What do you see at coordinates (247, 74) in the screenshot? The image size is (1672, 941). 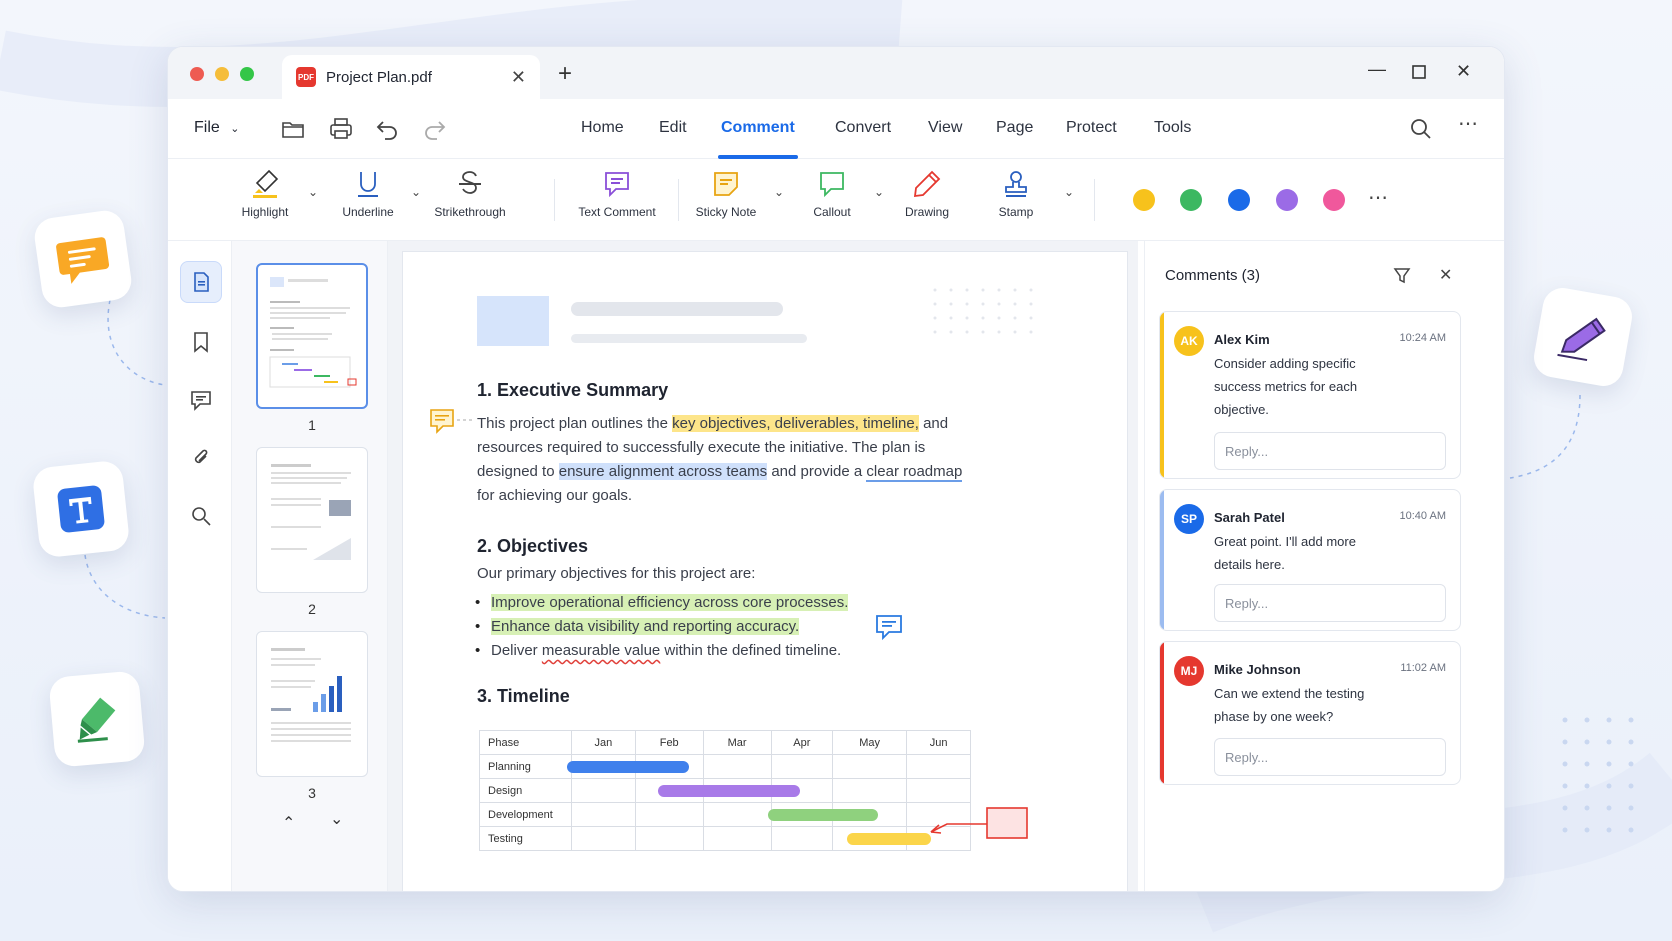 I see `maximize-window-dot` at bounding box center [247, 74].